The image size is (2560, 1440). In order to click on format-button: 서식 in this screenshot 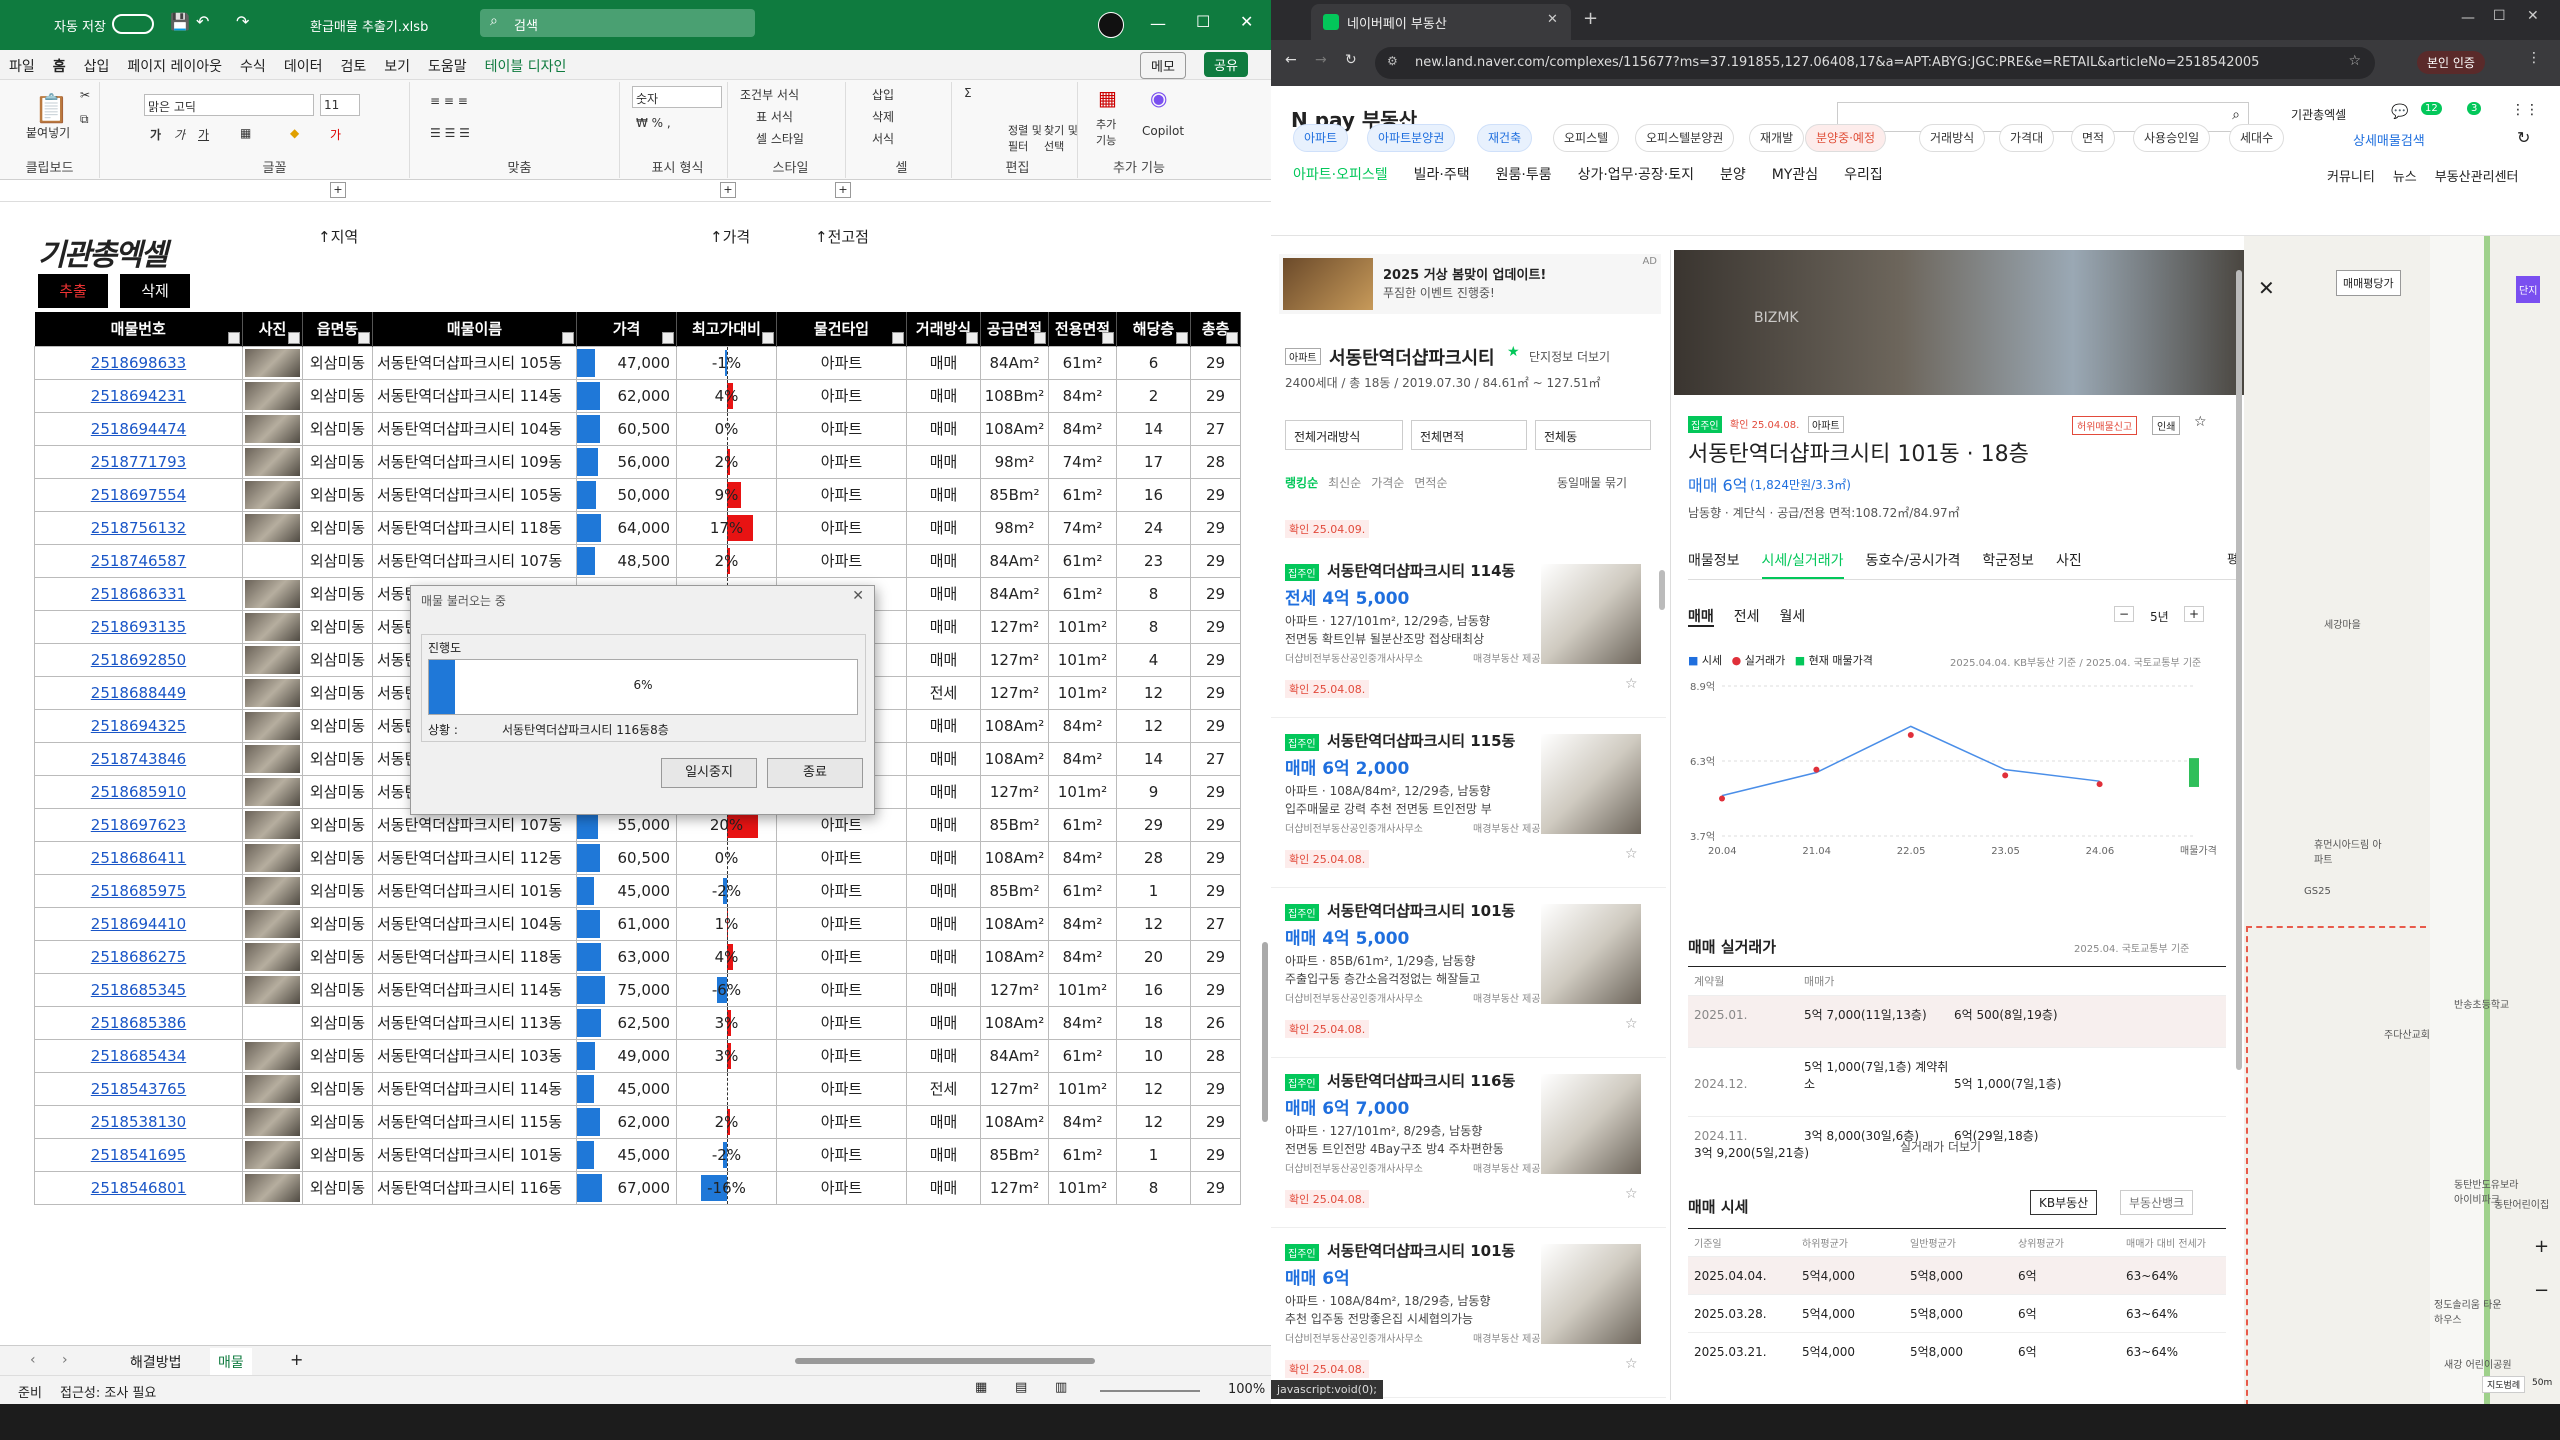, I will do `click(883, 138)`.